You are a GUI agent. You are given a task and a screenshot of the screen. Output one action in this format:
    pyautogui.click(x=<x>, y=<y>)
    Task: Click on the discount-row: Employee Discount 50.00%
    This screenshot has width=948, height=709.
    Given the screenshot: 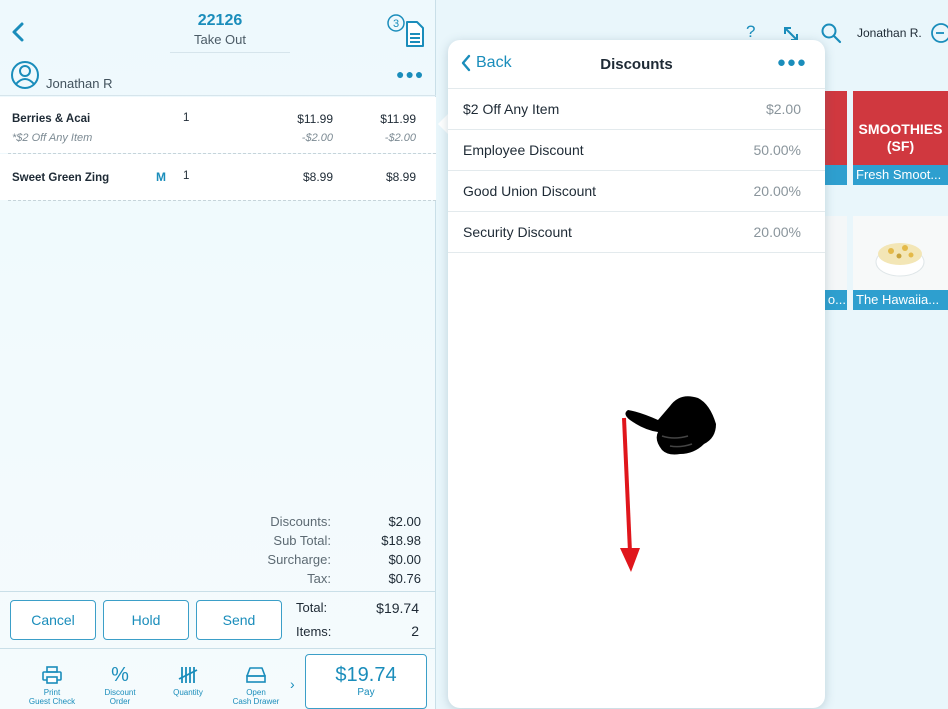 What is the action you would take?
    pyautogui.click(x=636, y=149)
    